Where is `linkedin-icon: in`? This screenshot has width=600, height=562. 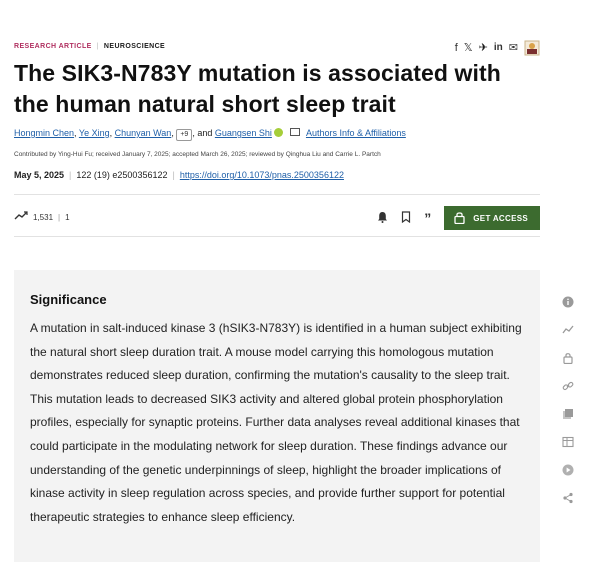
linkedin-icon: in is located at coordinates (498, 48).